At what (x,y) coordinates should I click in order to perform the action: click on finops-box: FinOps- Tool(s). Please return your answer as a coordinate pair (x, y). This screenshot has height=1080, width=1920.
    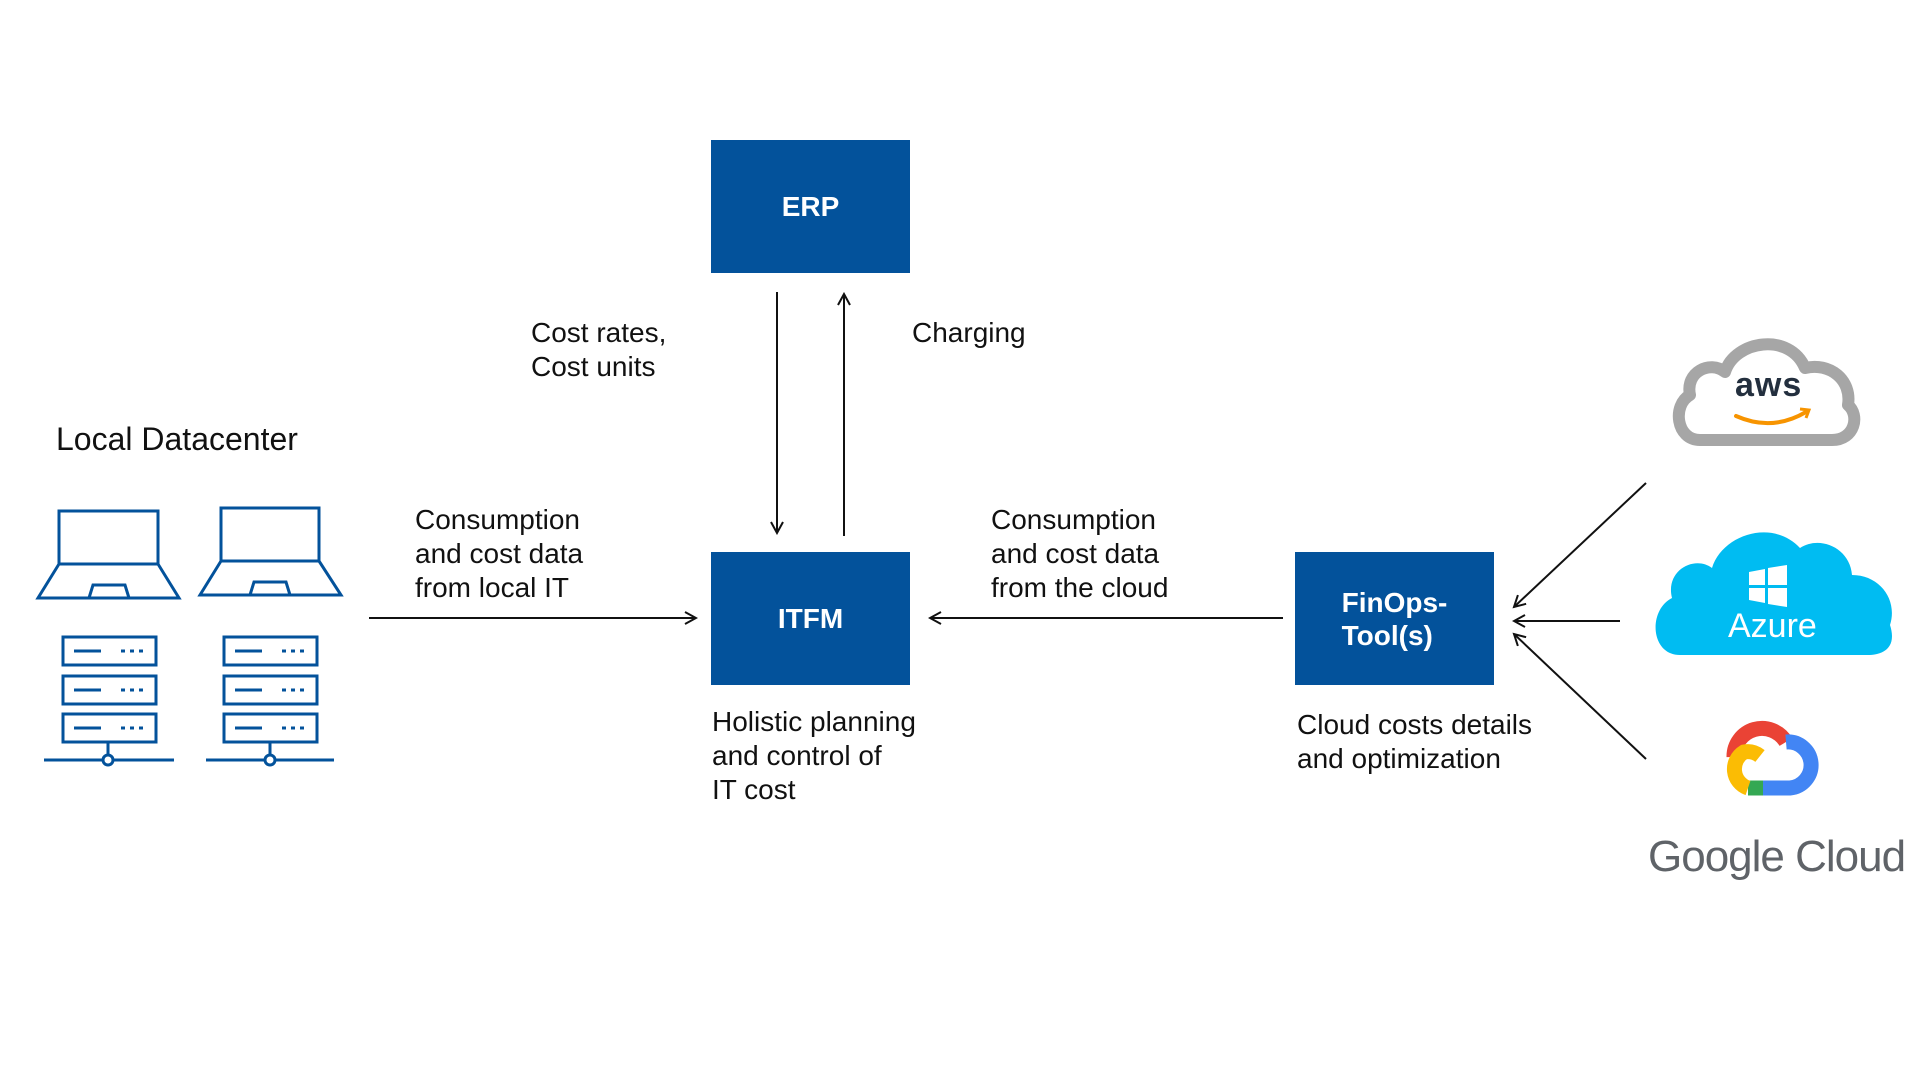
    Looking at the image, I should click on (1394, 618).